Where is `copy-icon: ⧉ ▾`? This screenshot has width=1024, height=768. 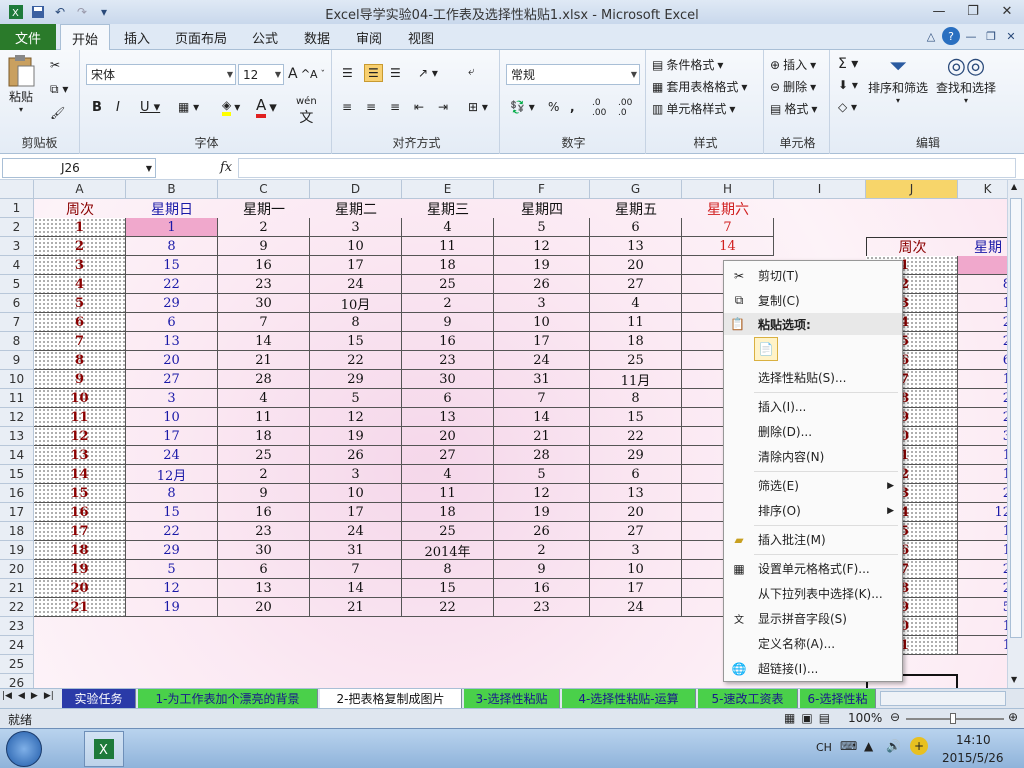 copy-icon: ⧉ ▾ is located at coordinates (59, 89).